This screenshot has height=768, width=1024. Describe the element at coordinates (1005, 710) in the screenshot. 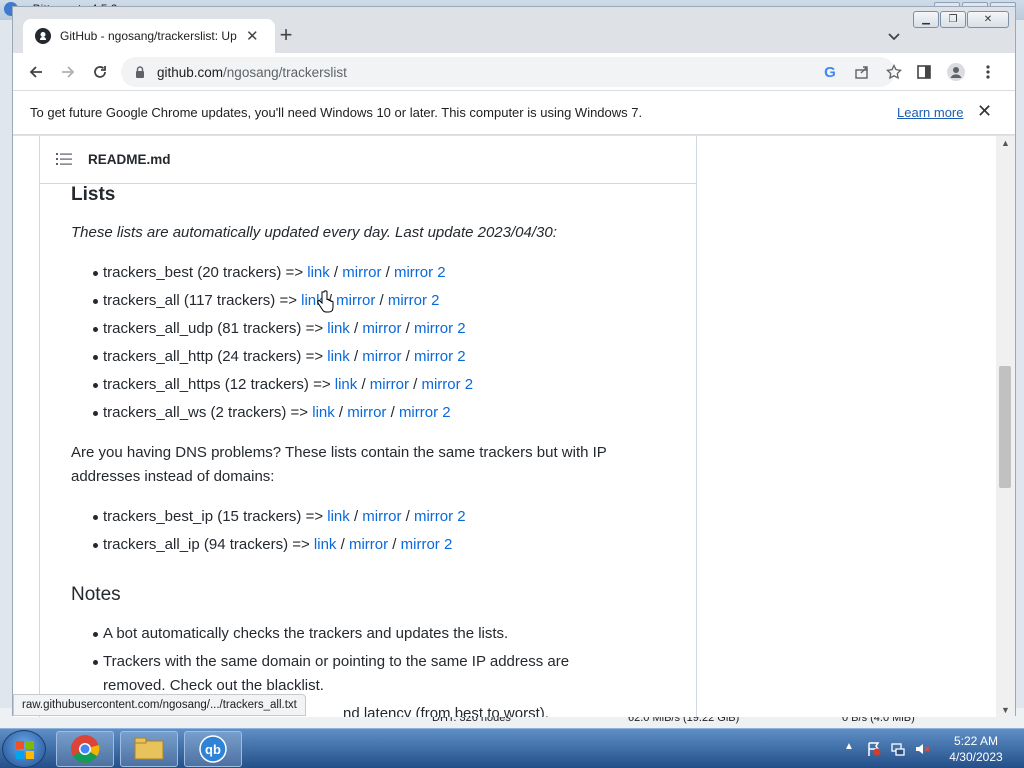

I see `scroll-down-arrow-icon: ▼` at that location.